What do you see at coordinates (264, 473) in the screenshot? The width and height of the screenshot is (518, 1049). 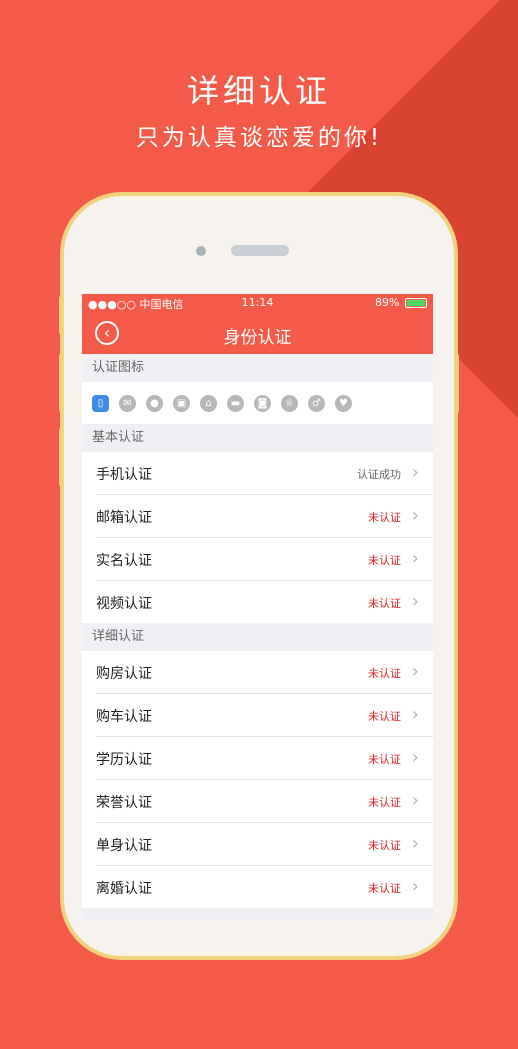 I see `cert-row-phone: 手机认证 认证成功 ›` at bounding box center [264, 473].